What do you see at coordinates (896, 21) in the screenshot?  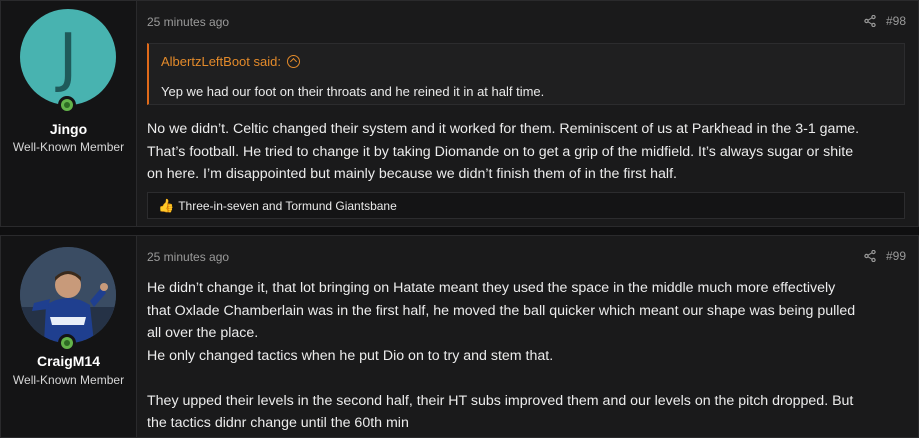 I see `post-number: #98` at bounding box center [896, 21].